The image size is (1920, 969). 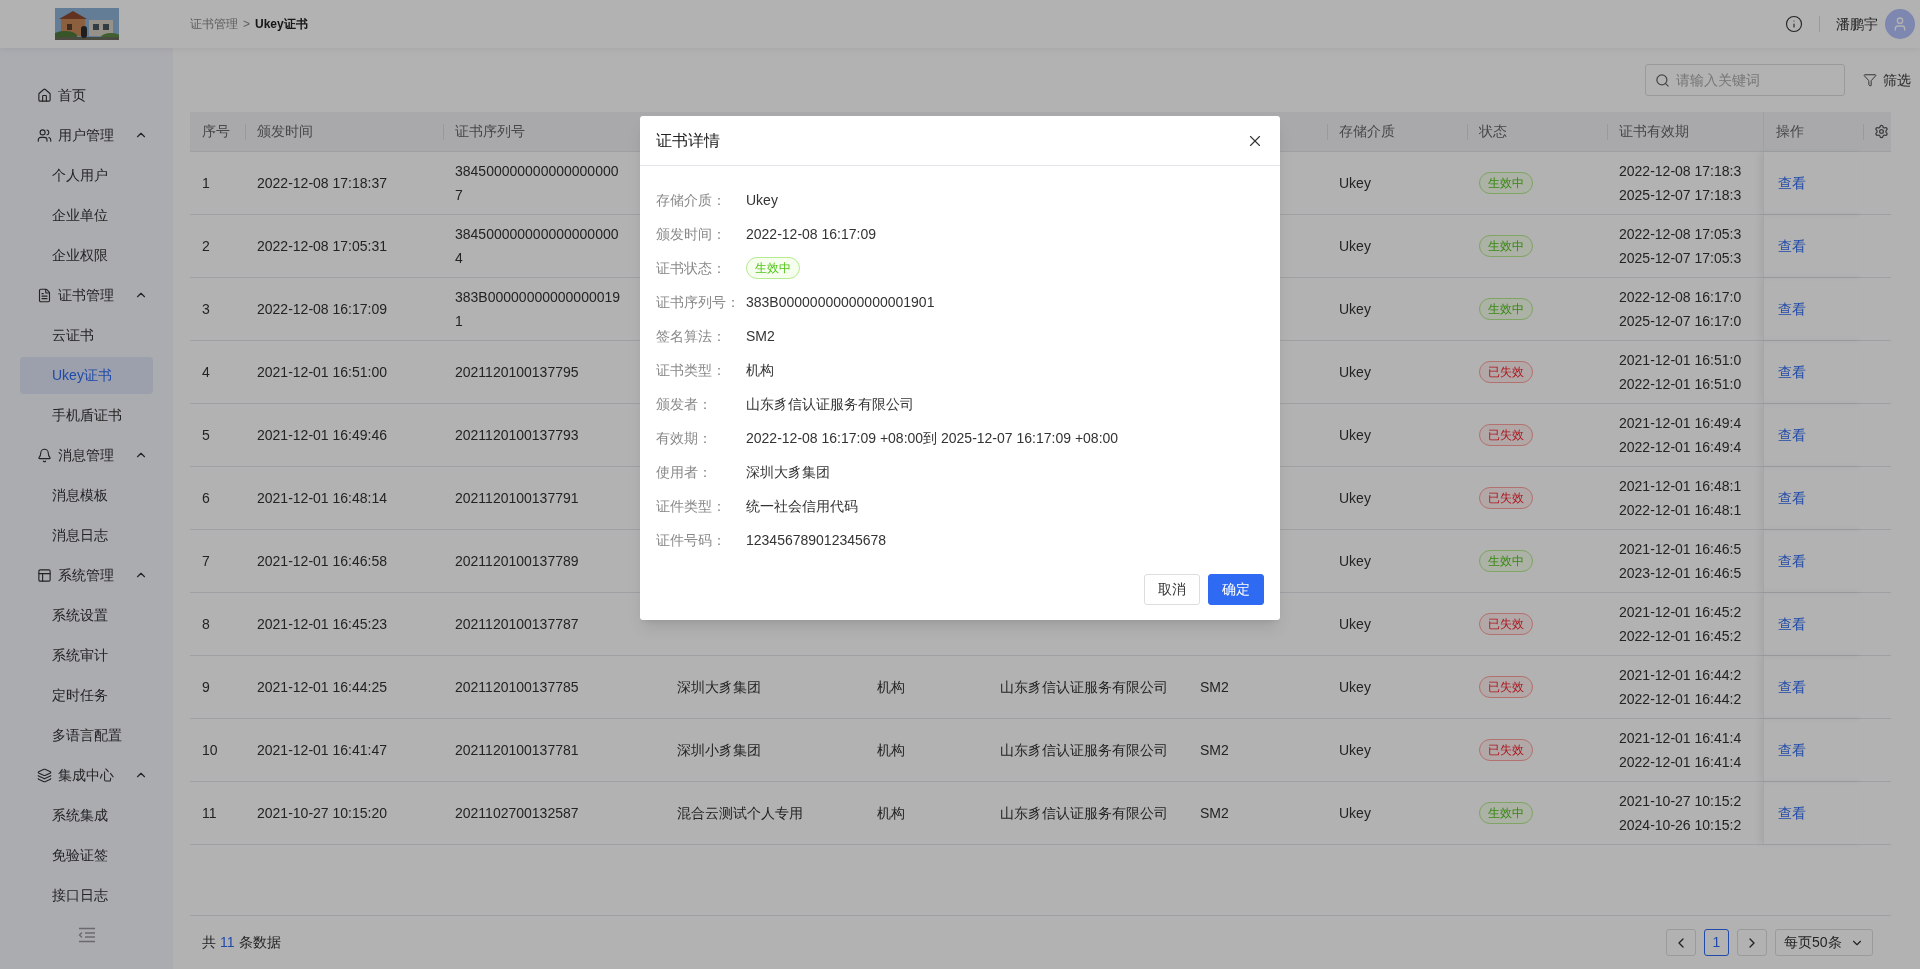 I want to click on column-header: 证书有效期, so click(x=1654, y=131).